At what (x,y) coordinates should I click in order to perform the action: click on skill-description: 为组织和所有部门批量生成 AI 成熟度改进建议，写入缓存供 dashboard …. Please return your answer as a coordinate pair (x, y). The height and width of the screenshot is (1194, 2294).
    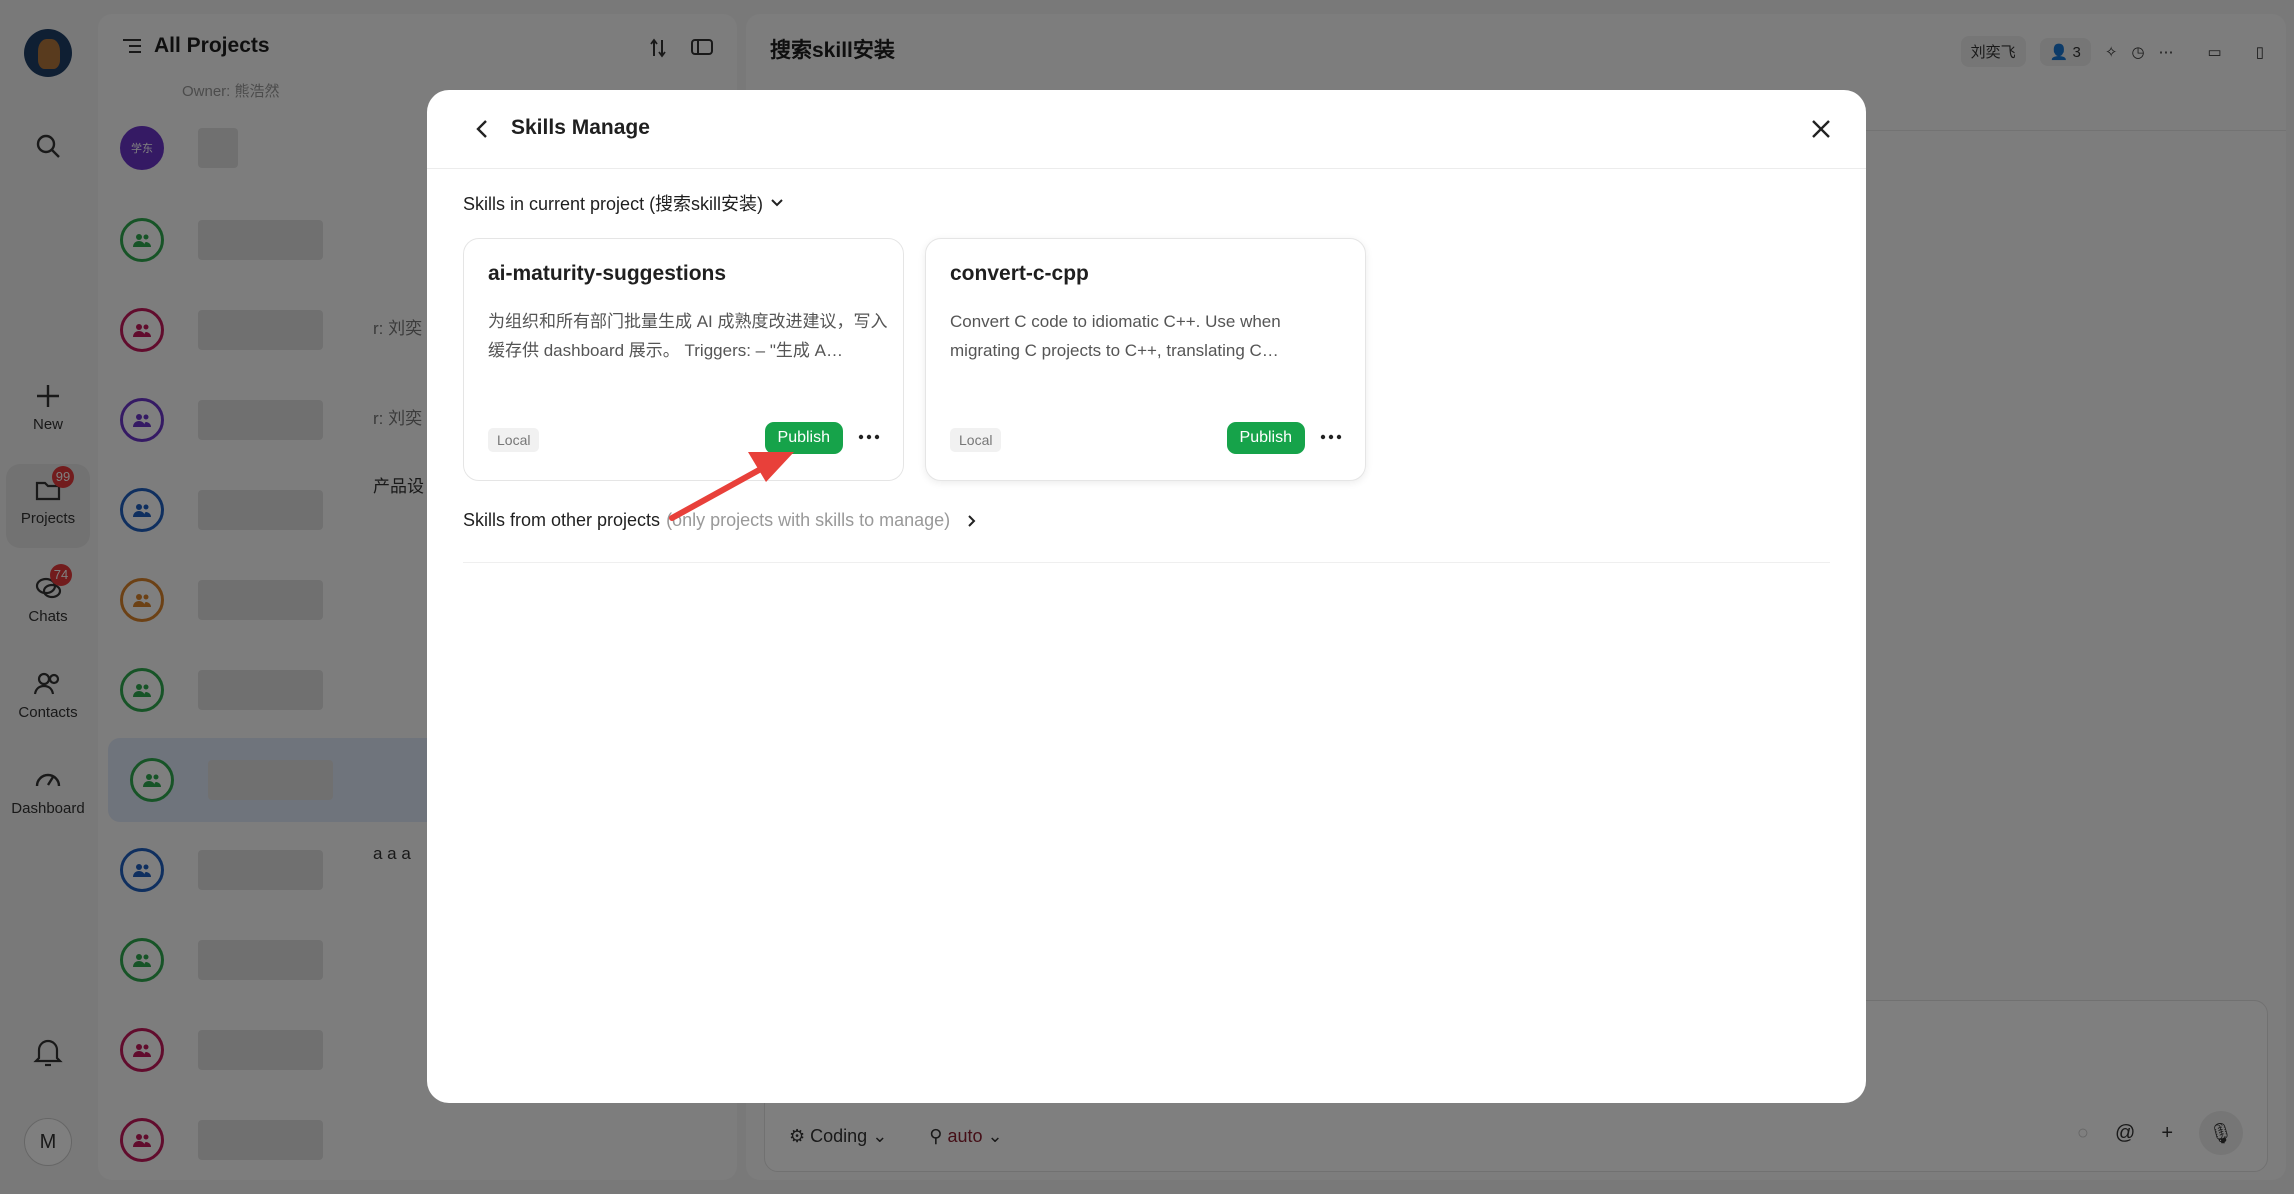
    Looking at the image, I should click on (688, 336).